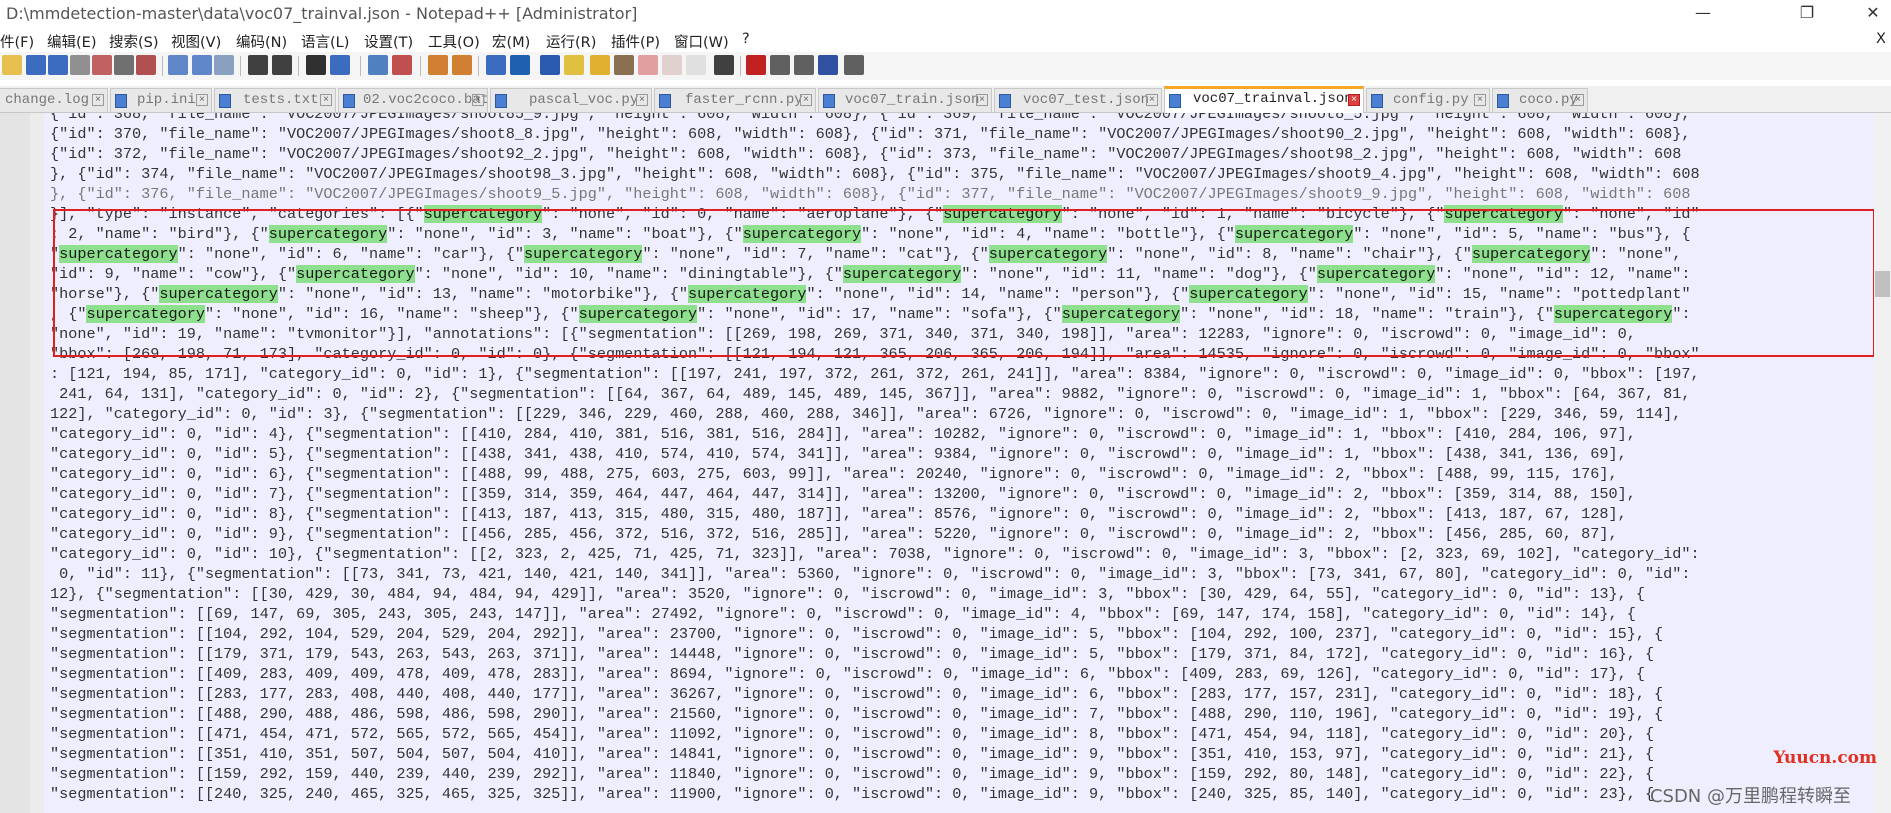 This screenshot has height=813, width=1891. What do you see at coordinates (102, 65) in the screenshot?
I see `close-all-icon` at bounding box center [102, 65].